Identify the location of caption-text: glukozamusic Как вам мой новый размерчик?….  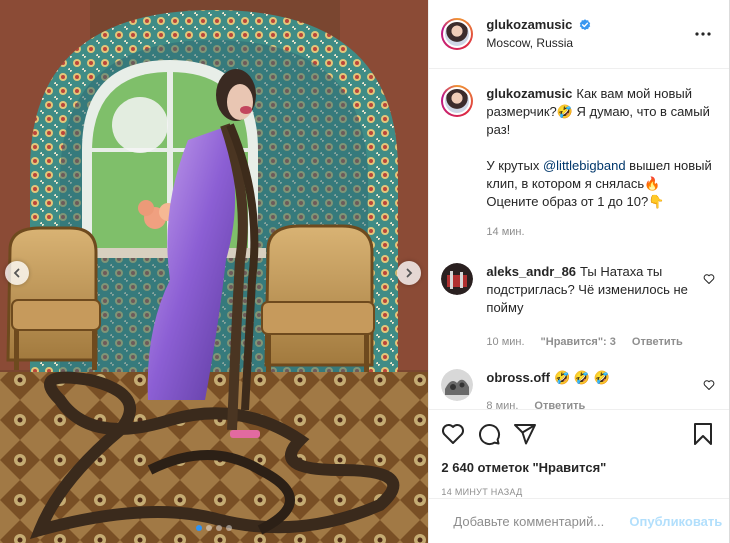
(600, 112).